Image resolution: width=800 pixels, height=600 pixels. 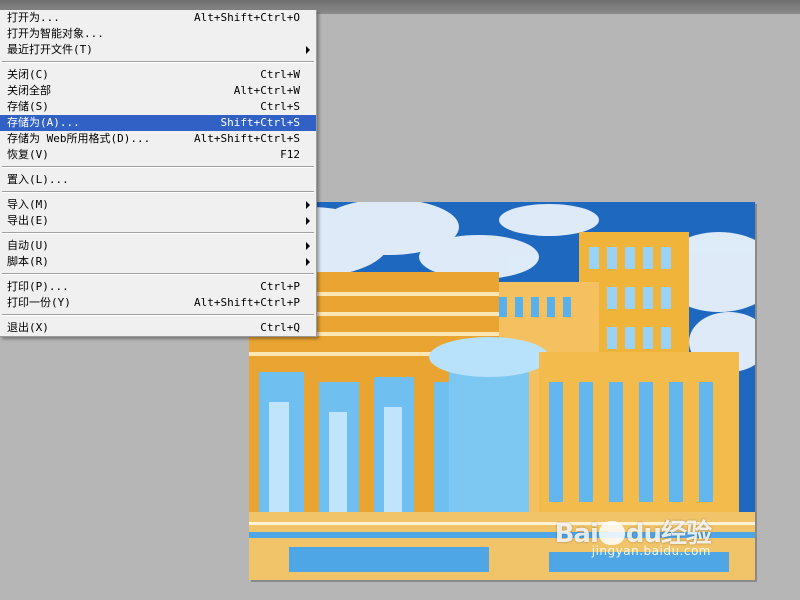 What do you see at coordinates (28, 327) in the screenshot?
I see `menu-item-label: 退出(X)` at bounding box center [28, 327].